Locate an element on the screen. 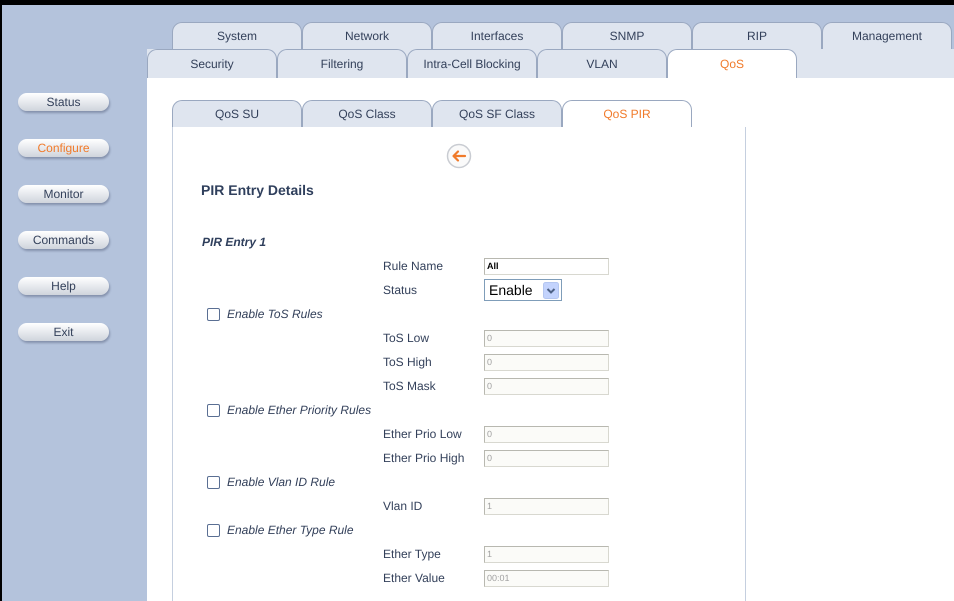 This screenshot has width=954, height=601. section-heading: PIR Entry Details is located at coordinates (257, 190).